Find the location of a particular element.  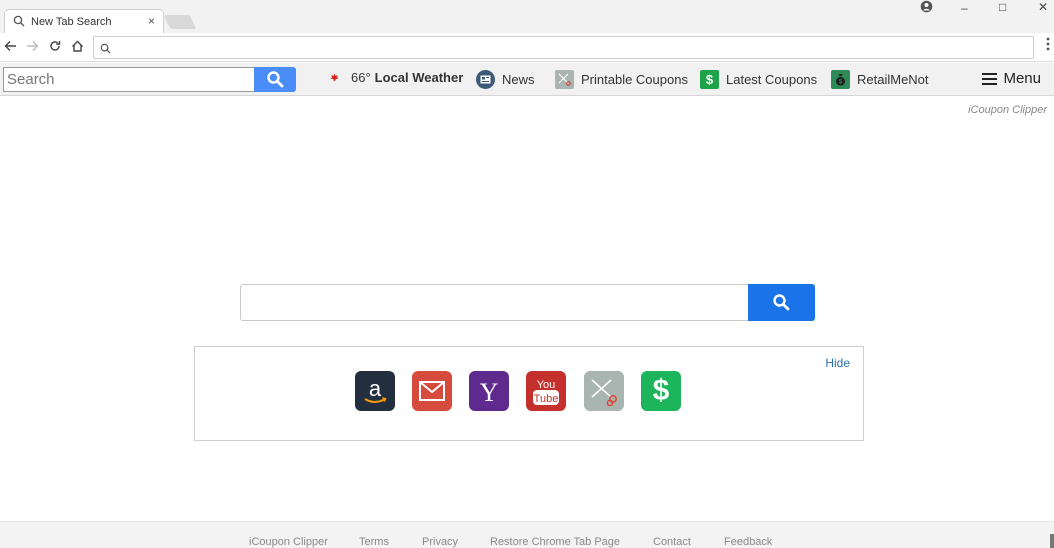

scrollbar is located at coordinates (1052, 541).